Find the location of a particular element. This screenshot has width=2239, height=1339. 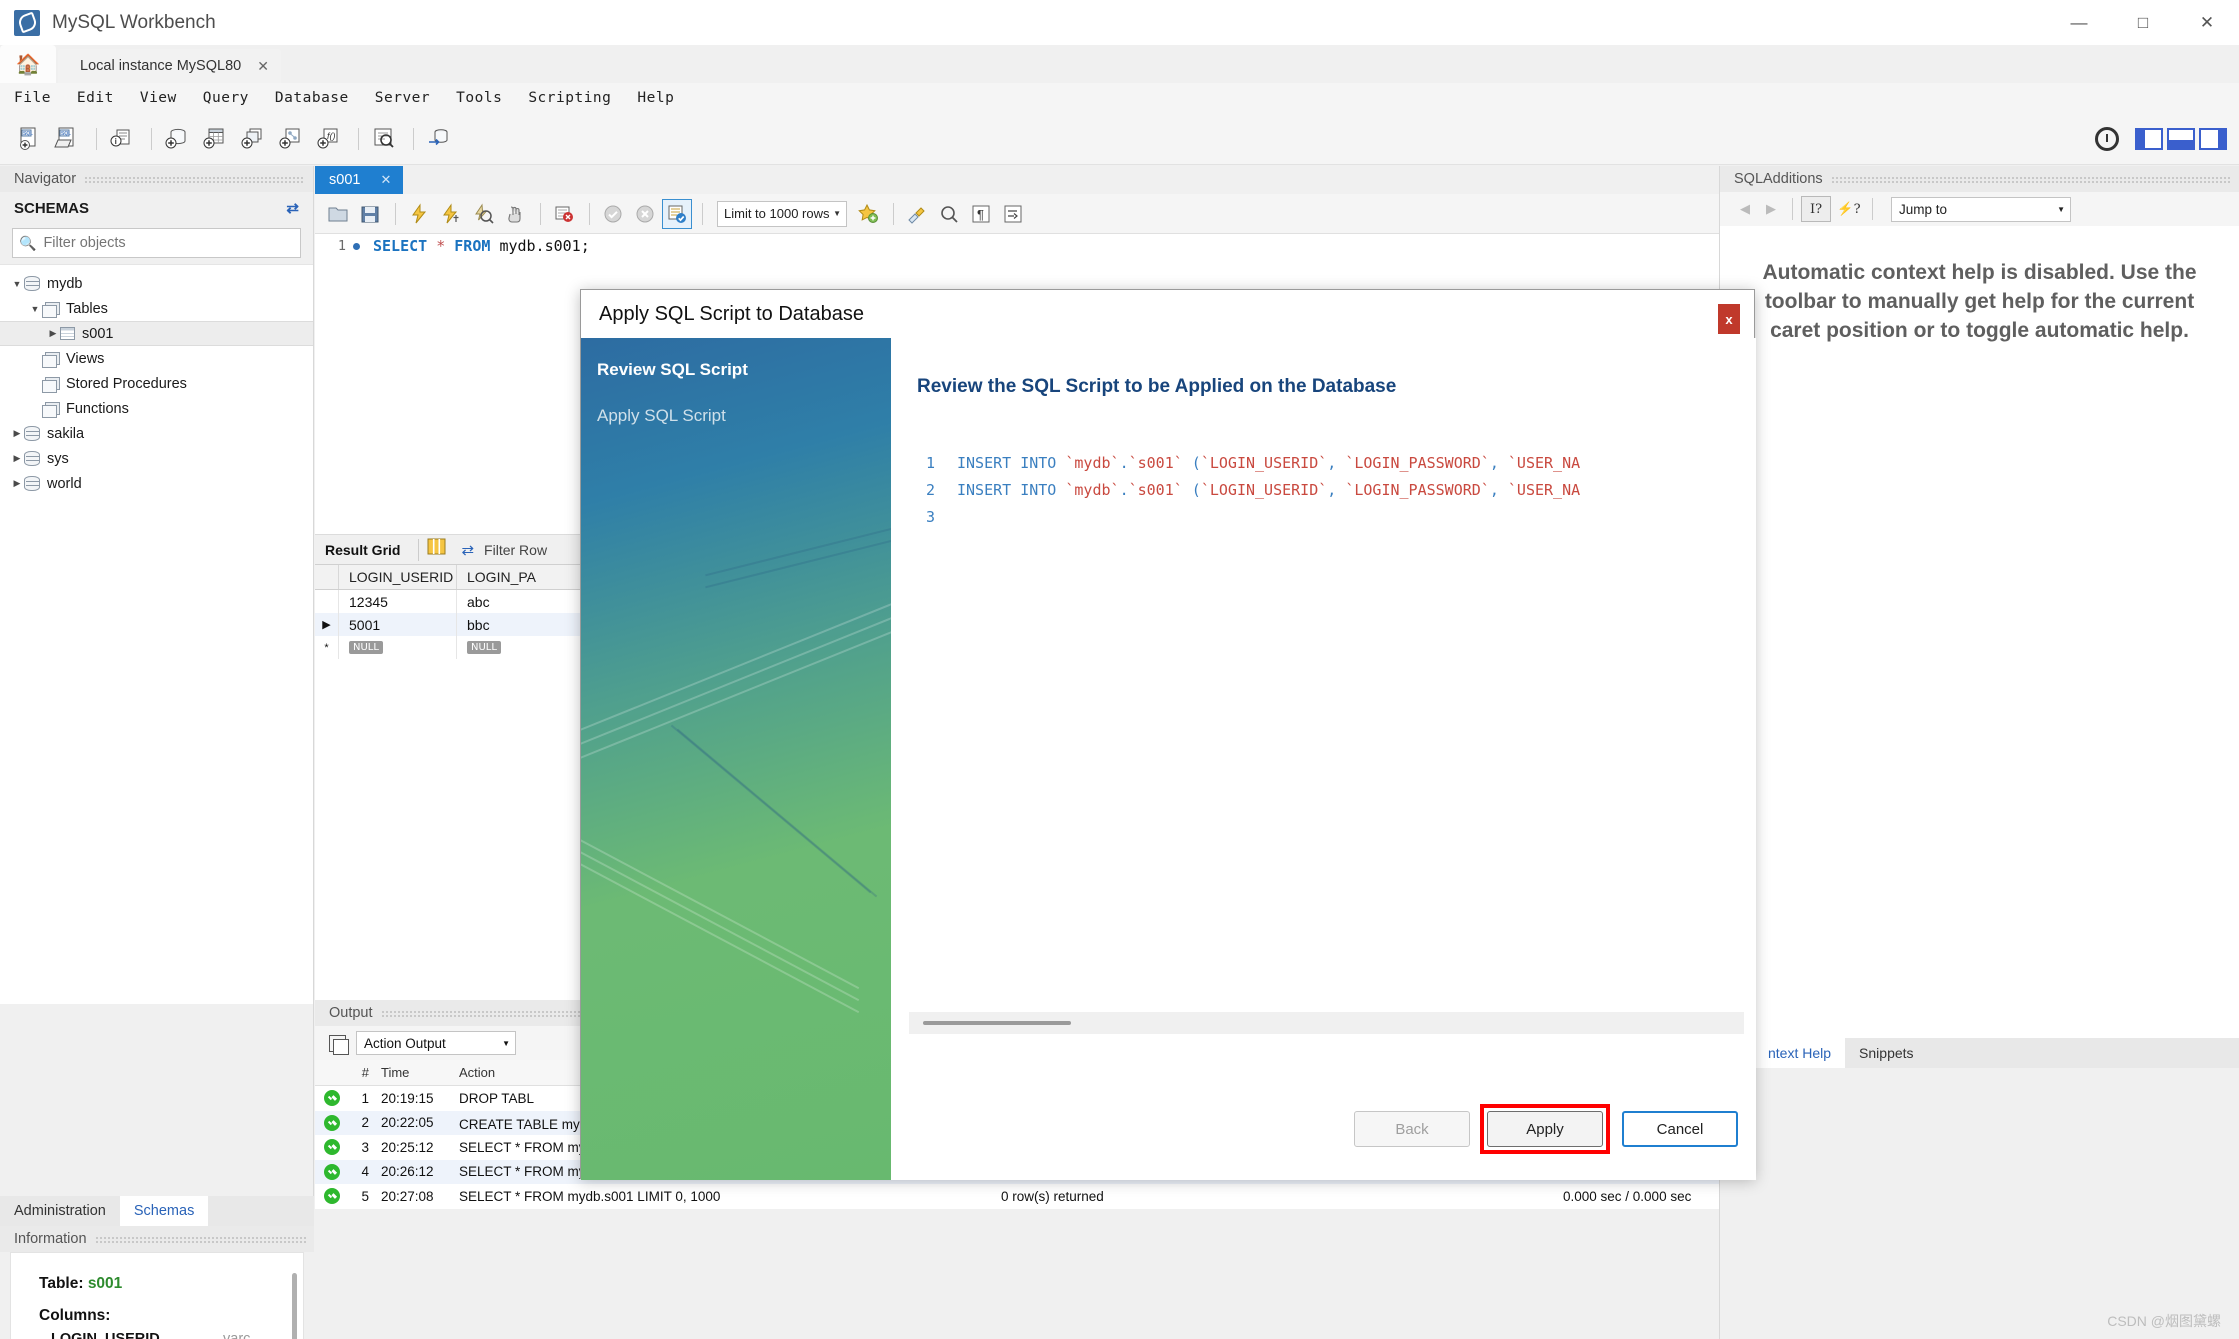

cancel-button: Cancel is located at coordinates (1680, 1129).